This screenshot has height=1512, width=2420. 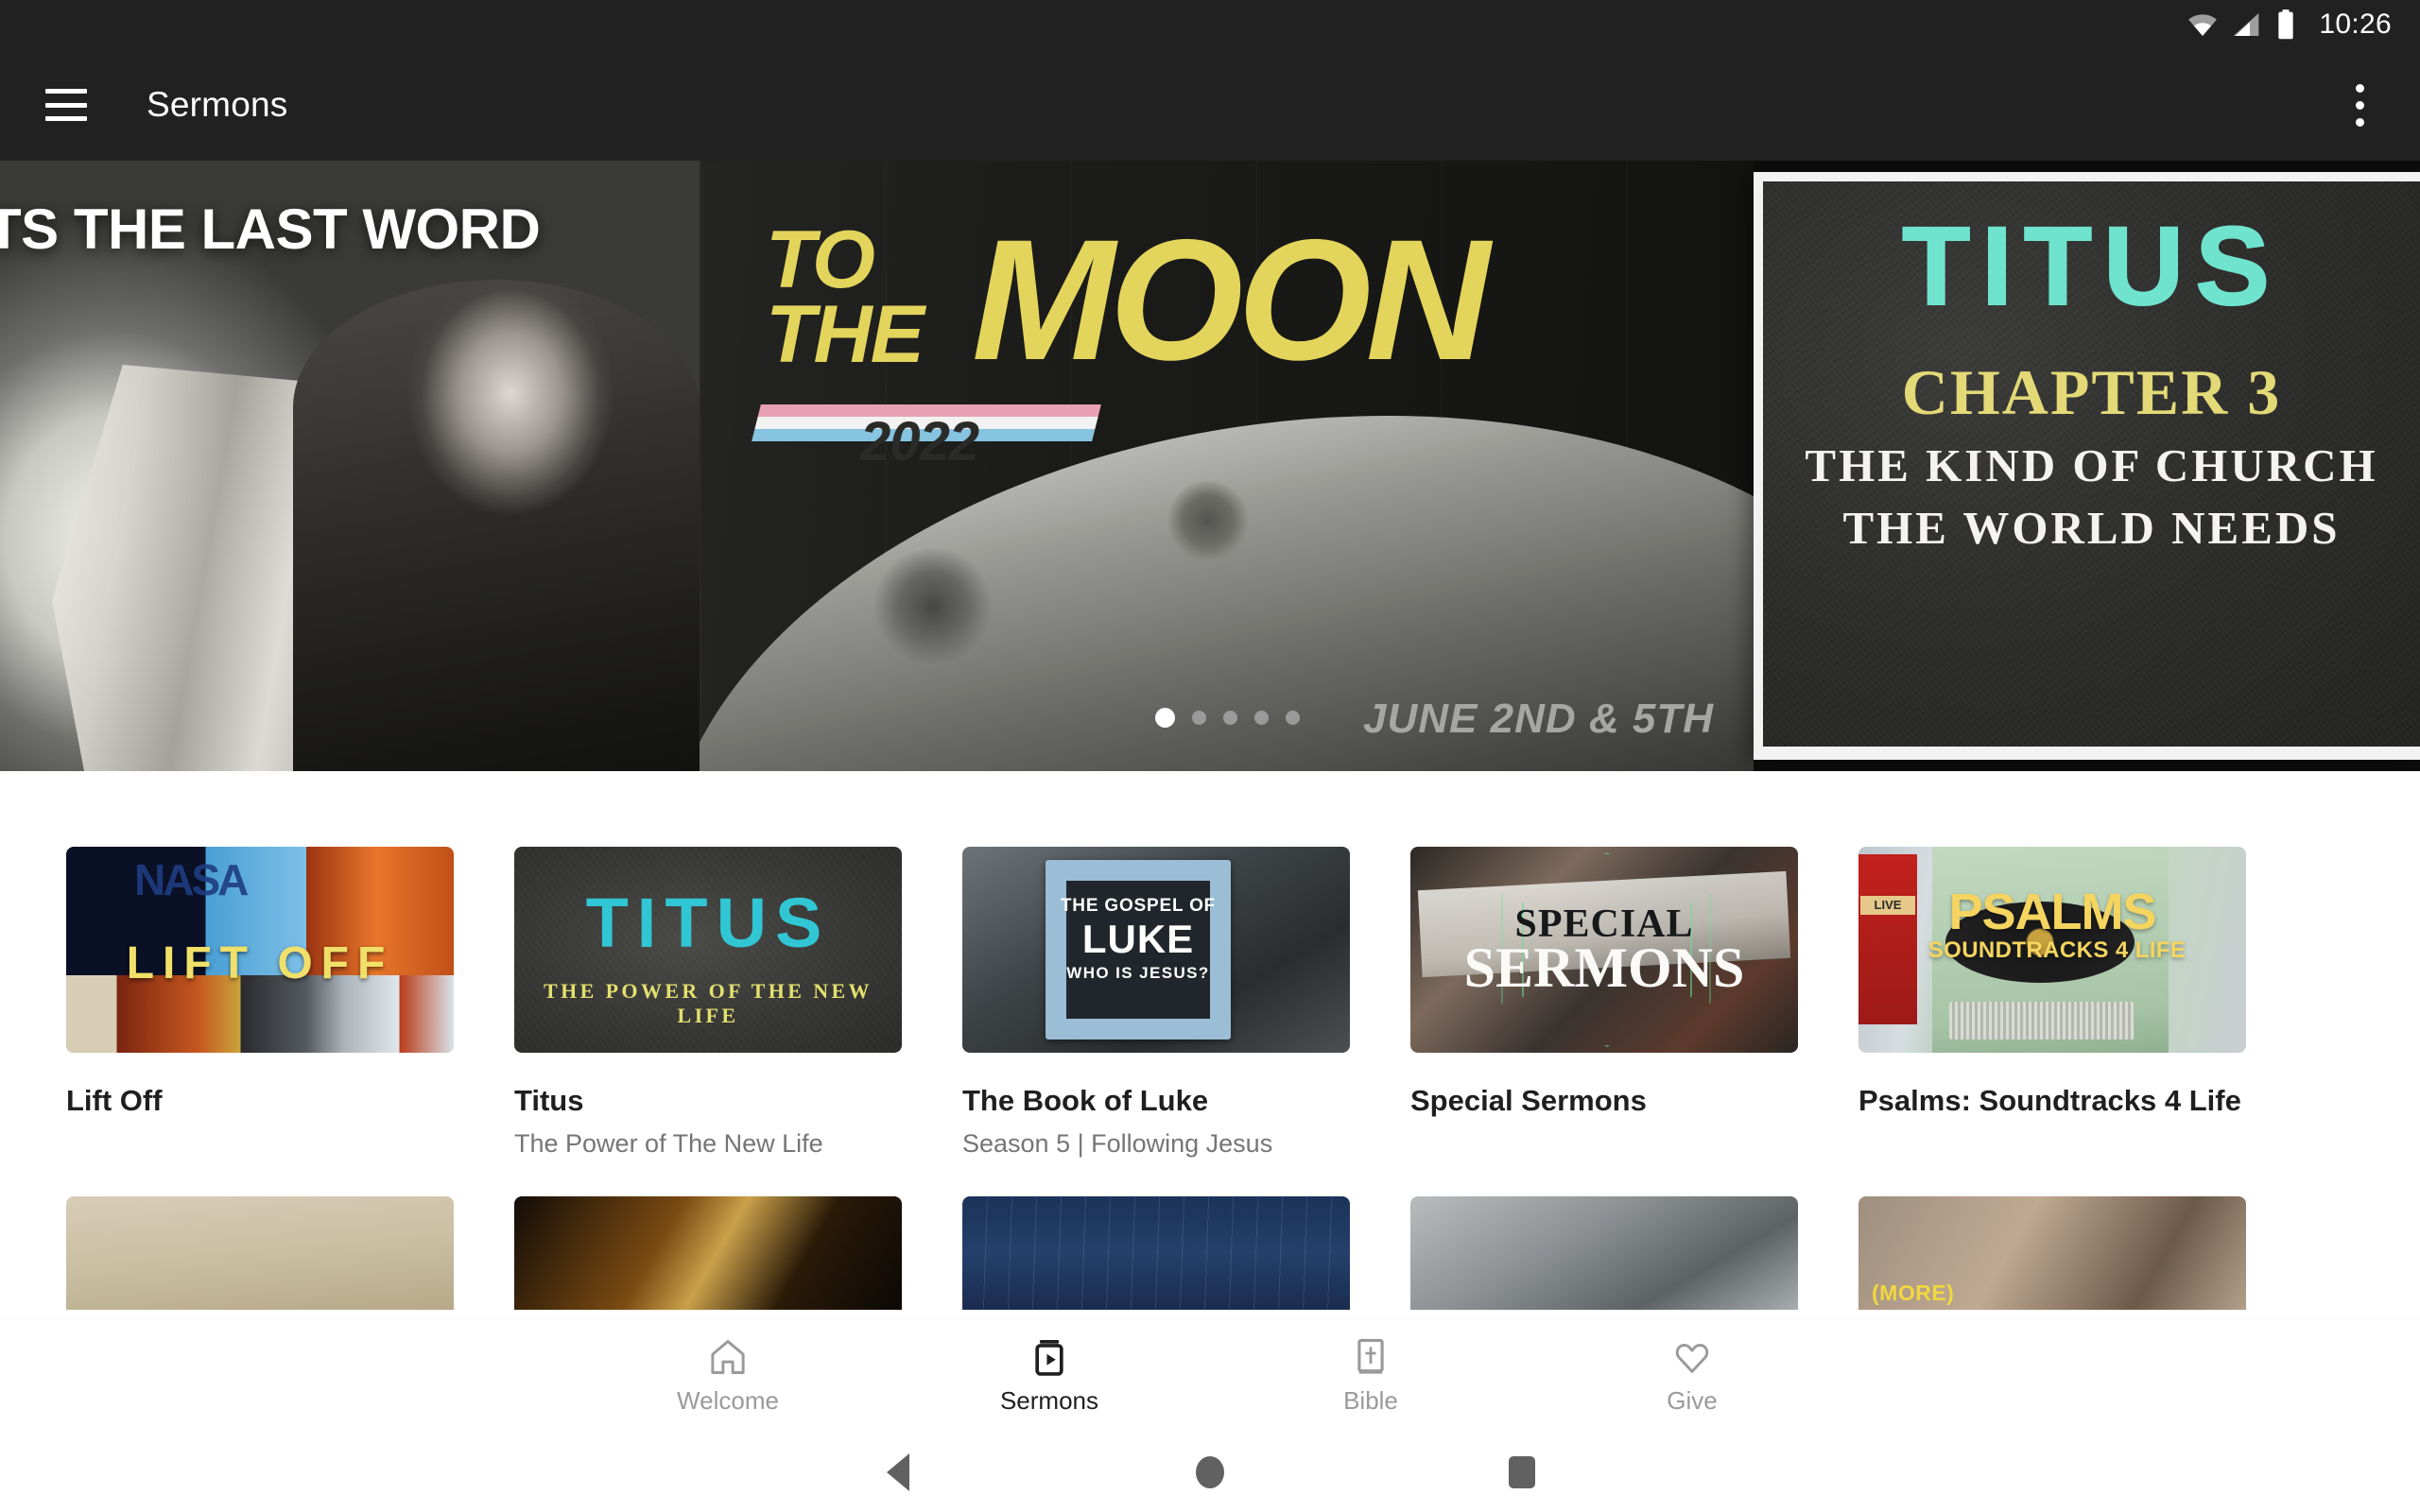 What do you see at coordinates (1210, 105) in the screenshot?
I see `app-bar: Sermons` at bounding box center [1210, 105].